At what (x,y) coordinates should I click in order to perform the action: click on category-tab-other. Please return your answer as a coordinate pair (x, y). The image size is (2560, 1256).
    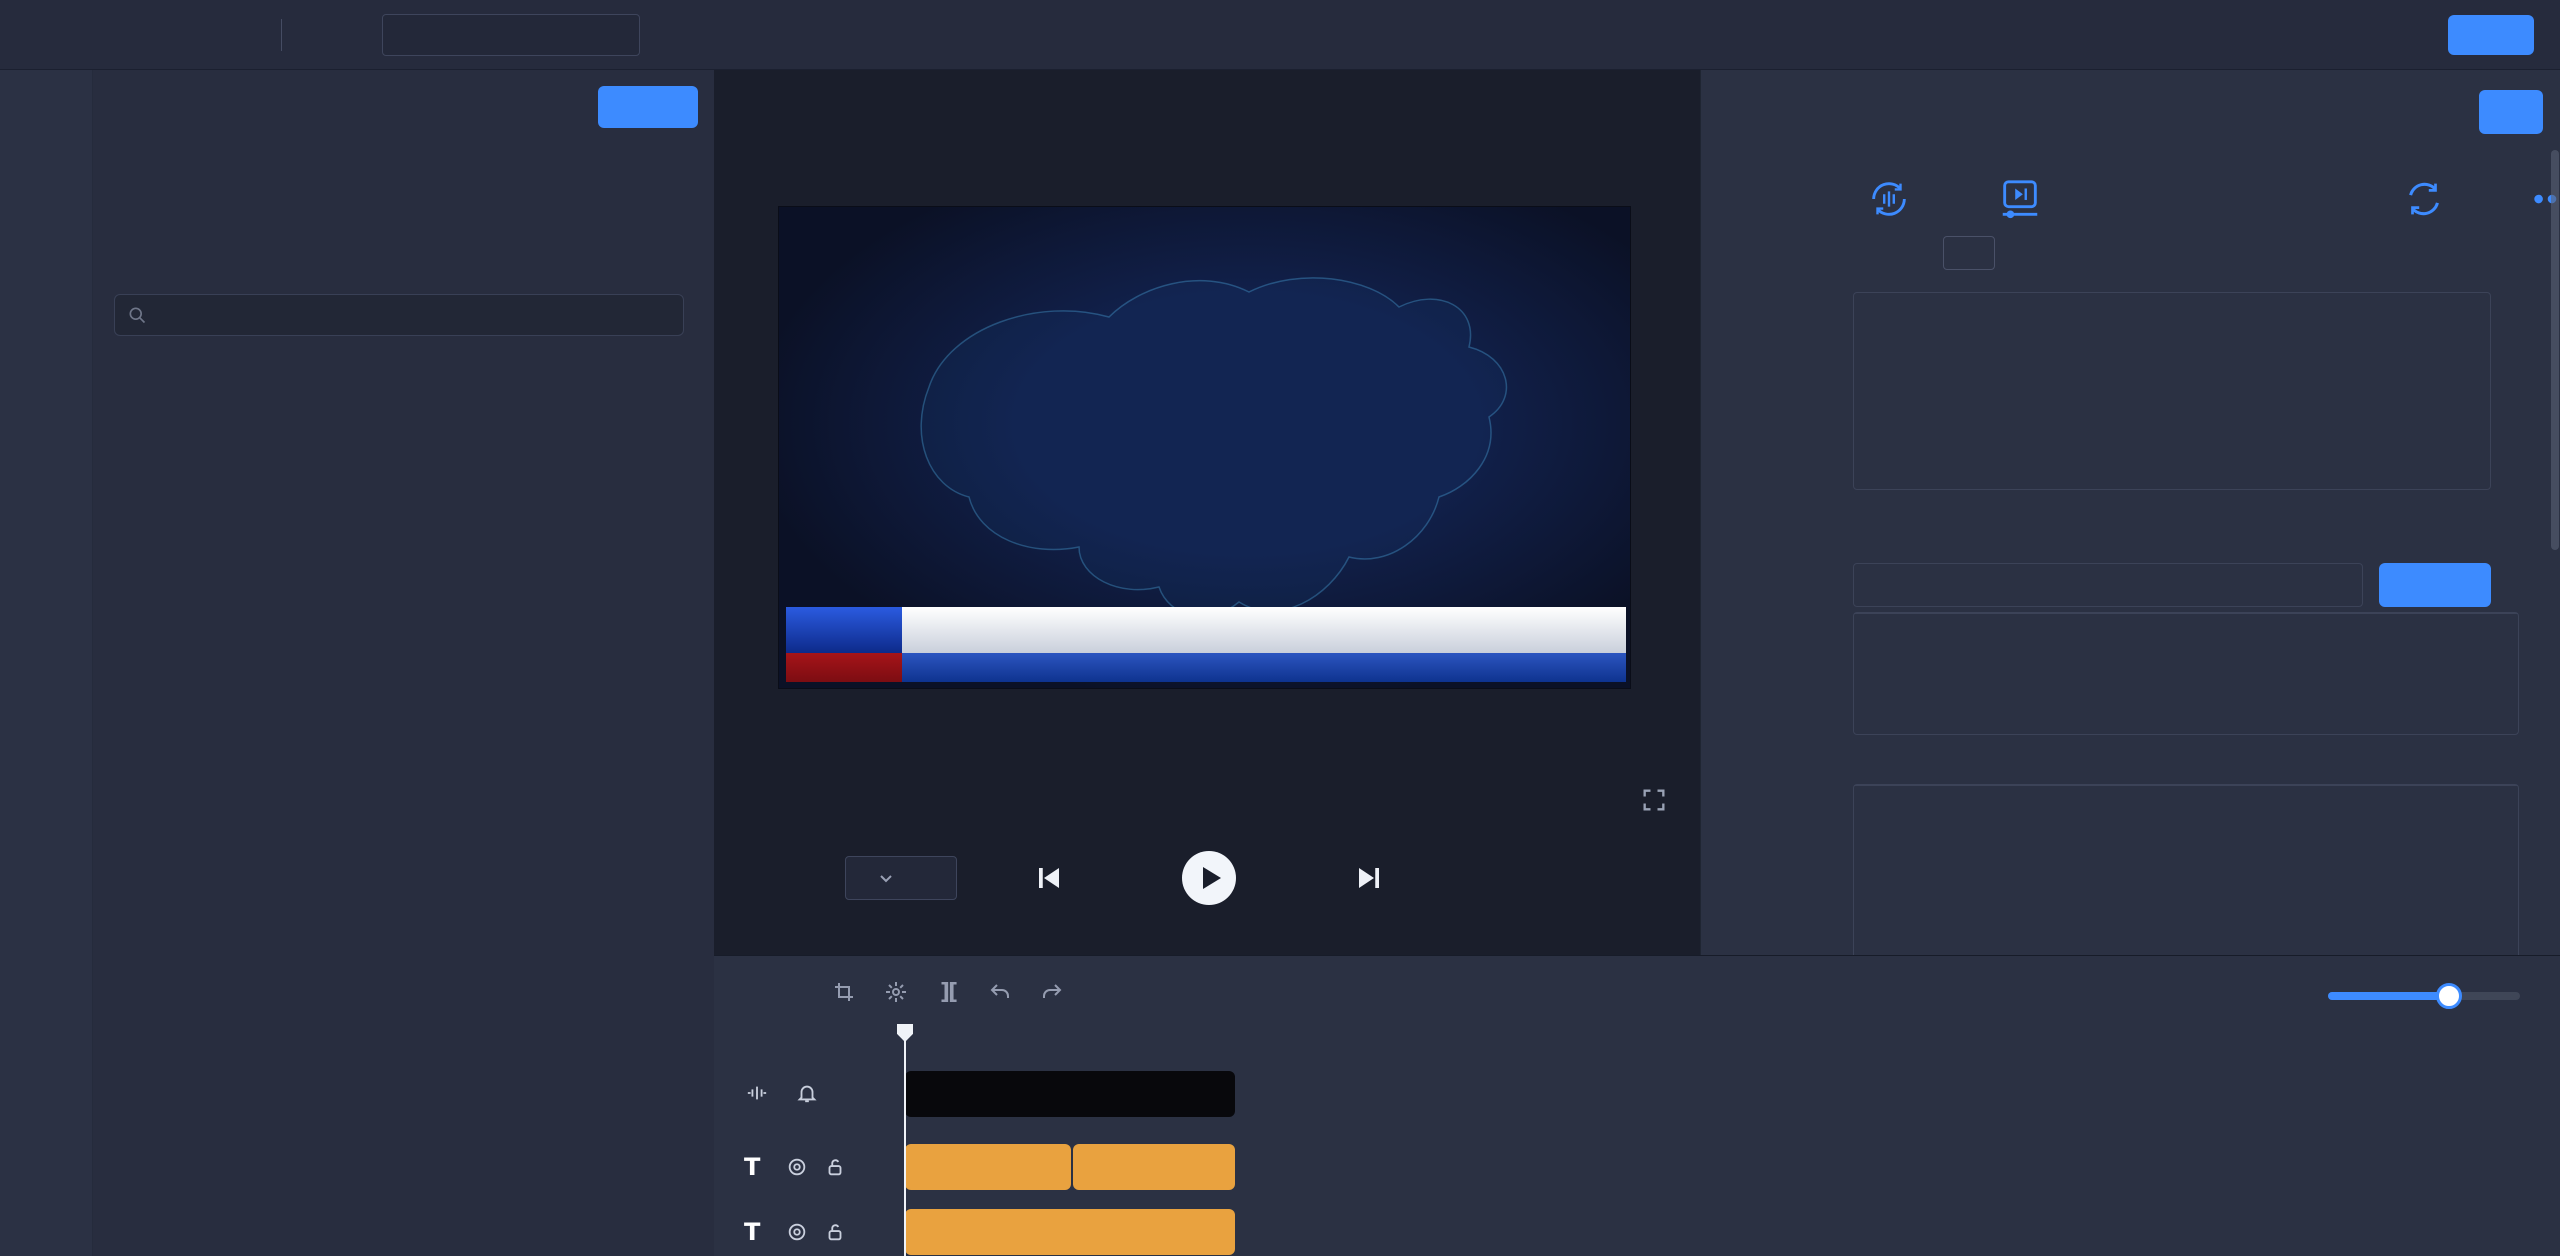
    Looking at the image, I should click on (126, 197).